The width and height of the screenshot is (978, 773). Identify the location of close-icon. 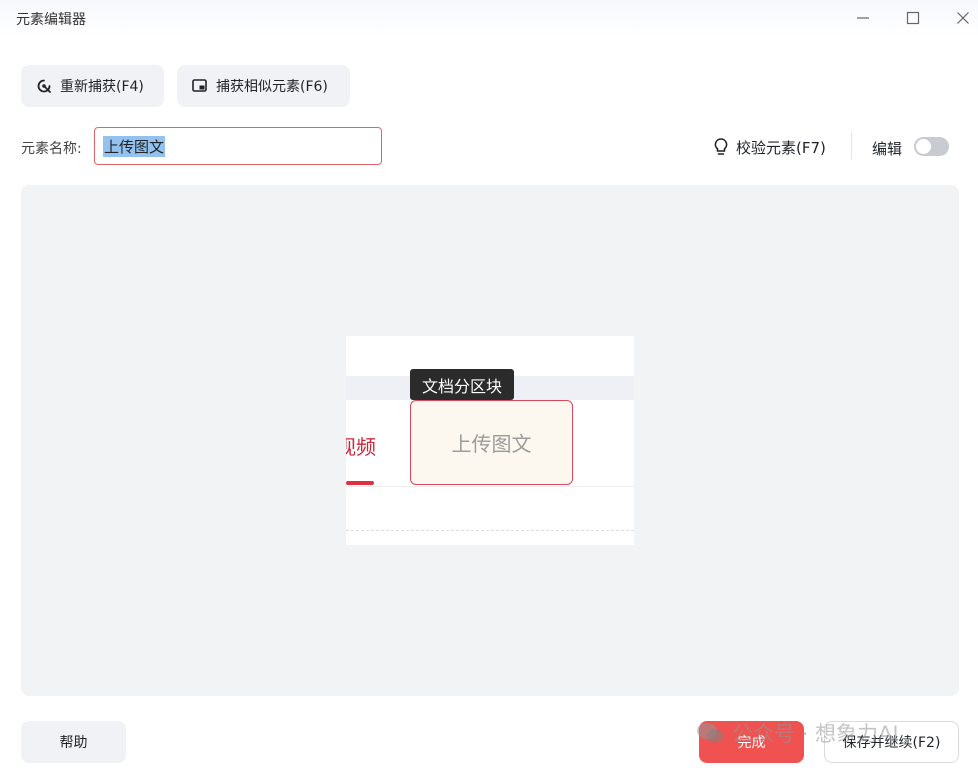
(963, 18).